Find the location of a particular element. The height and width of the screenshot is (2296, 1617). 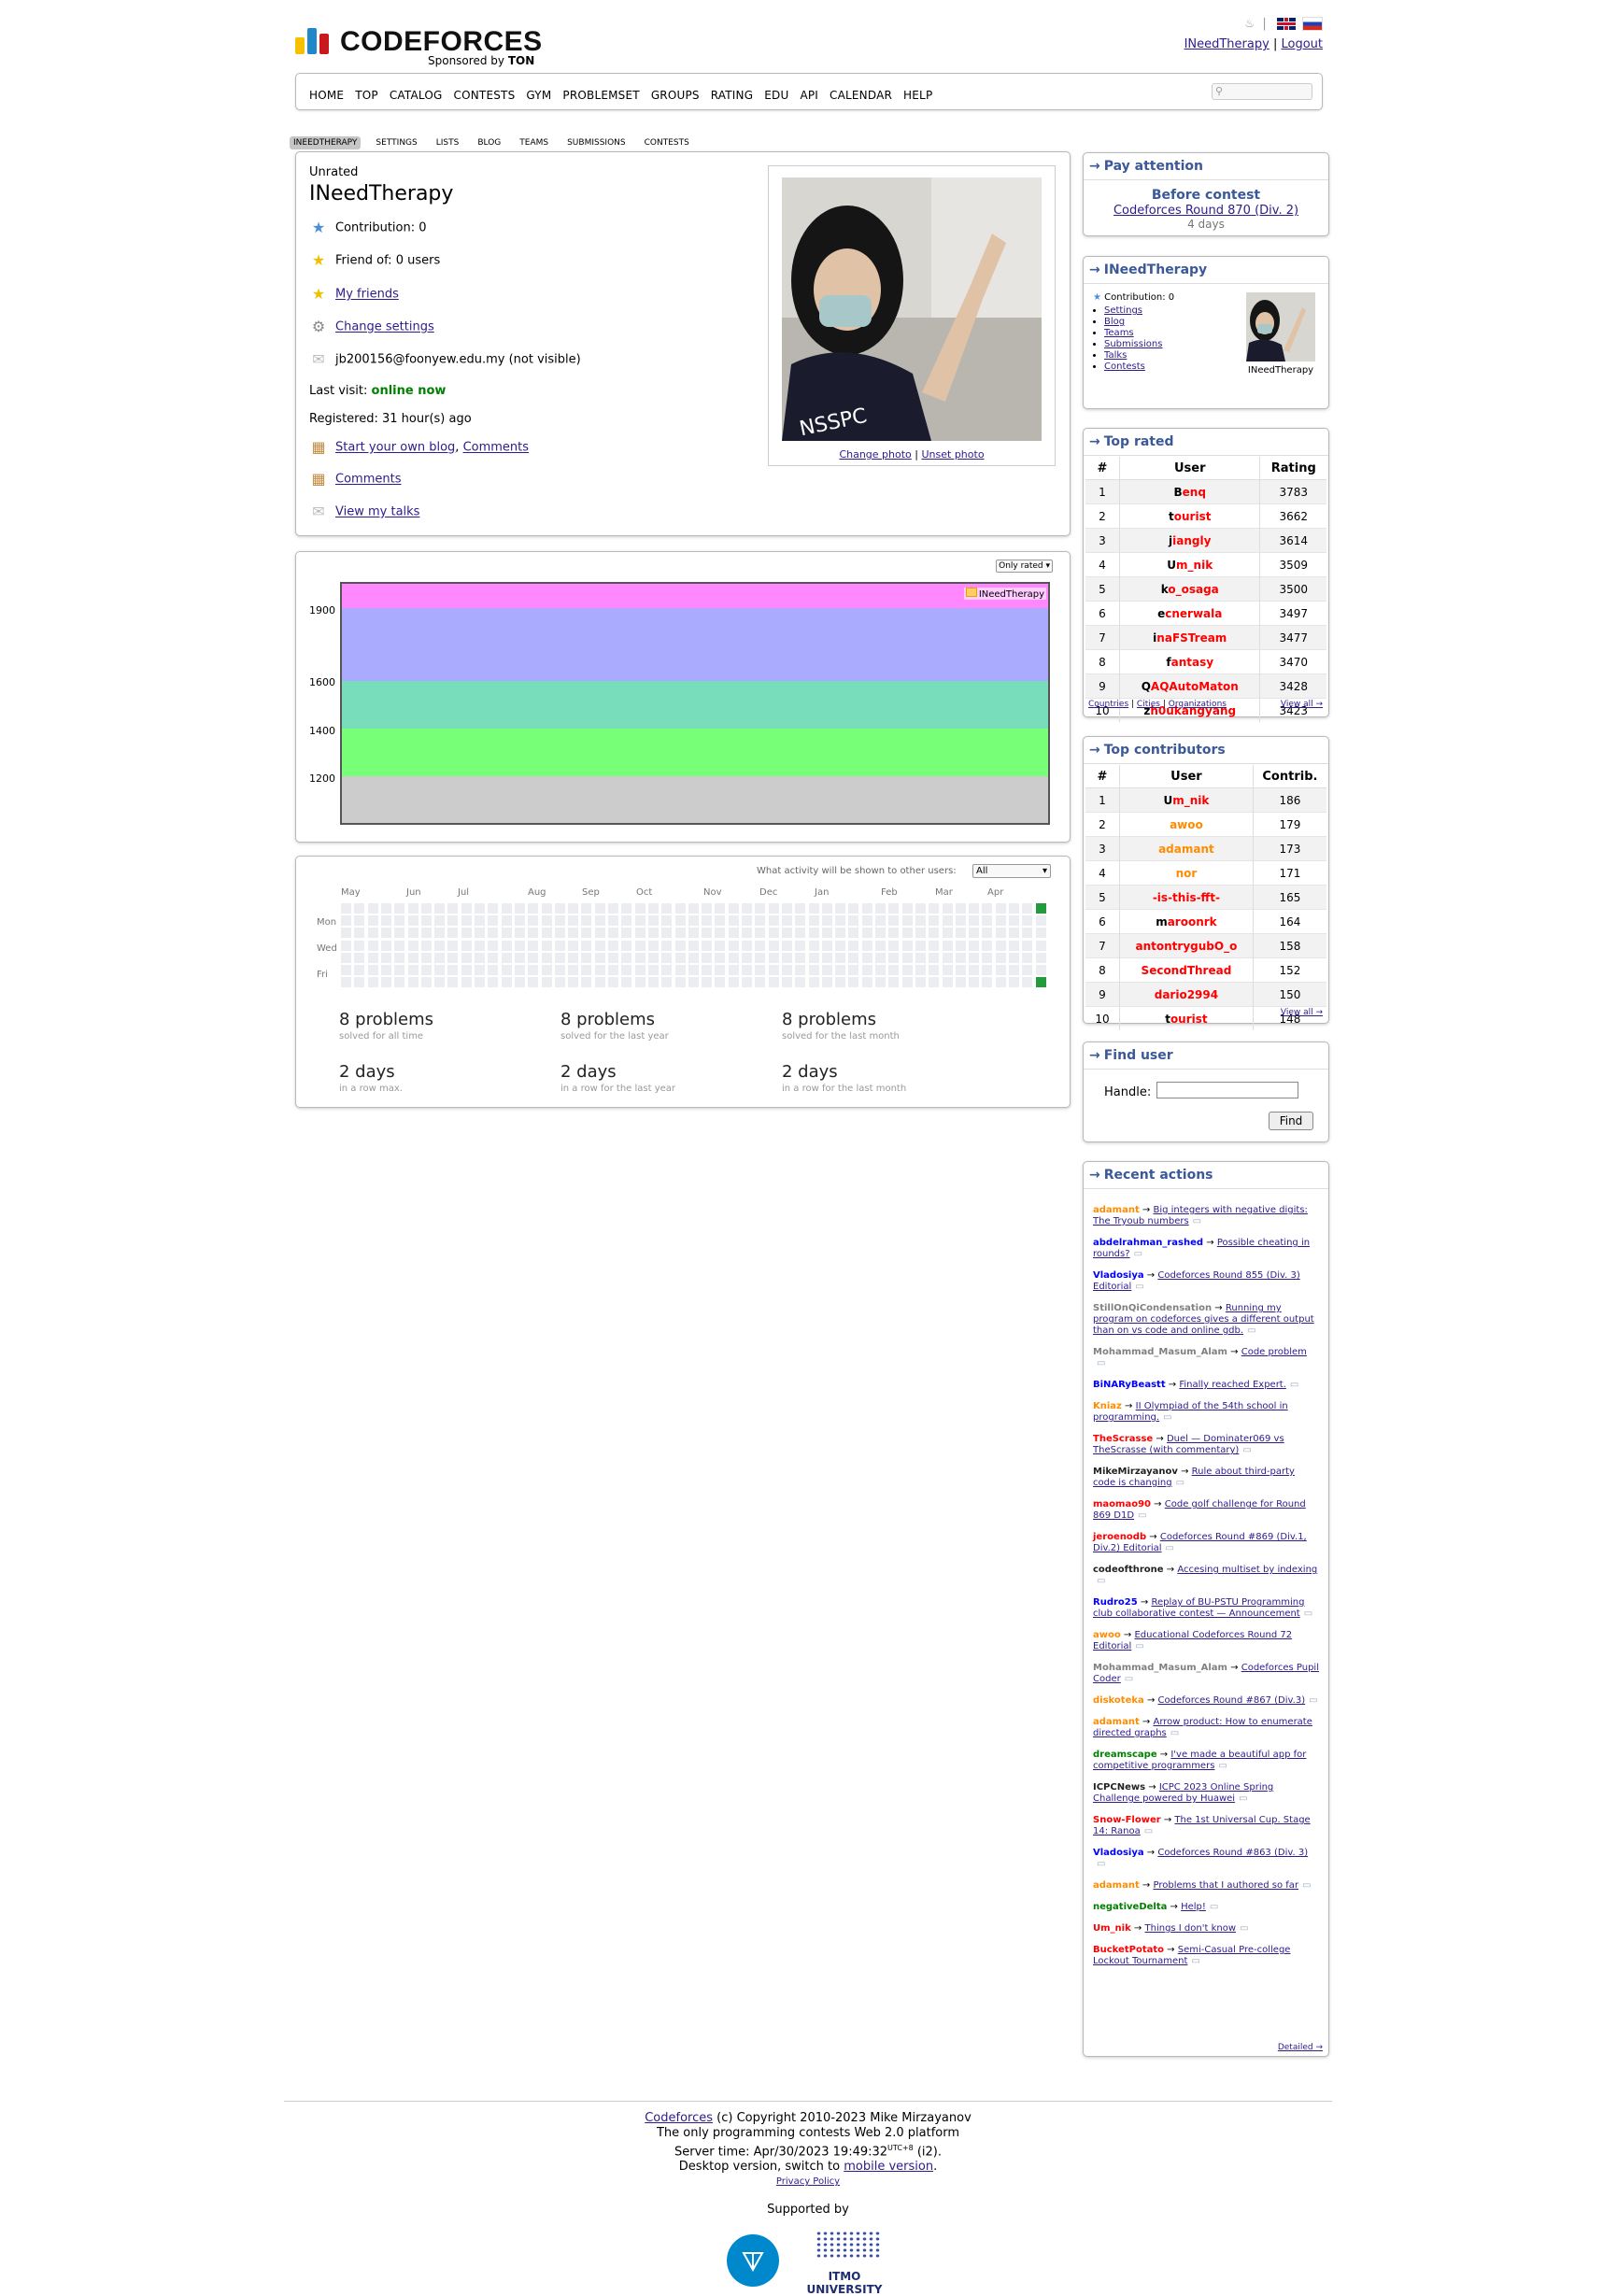

recent-action-user: BiNARyBeastt is located at coordinates (1129, 1385).